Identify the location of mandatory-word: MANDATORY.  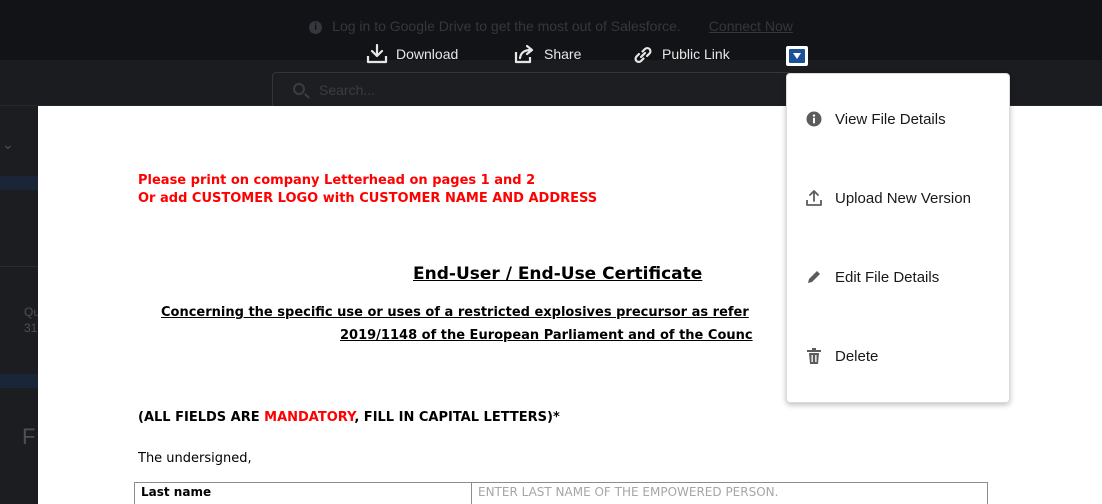
(309, 417).